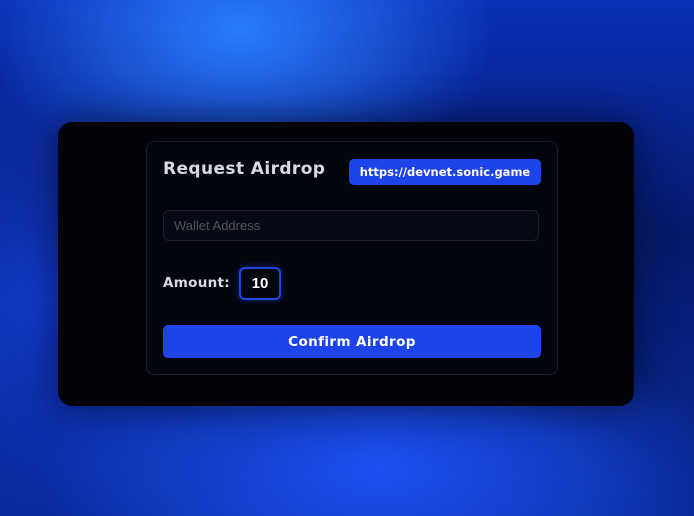  What do you see at coordinates (351, 225) in the screenshot?
I see `wallet-address-input` at bounding box center [351, 225].